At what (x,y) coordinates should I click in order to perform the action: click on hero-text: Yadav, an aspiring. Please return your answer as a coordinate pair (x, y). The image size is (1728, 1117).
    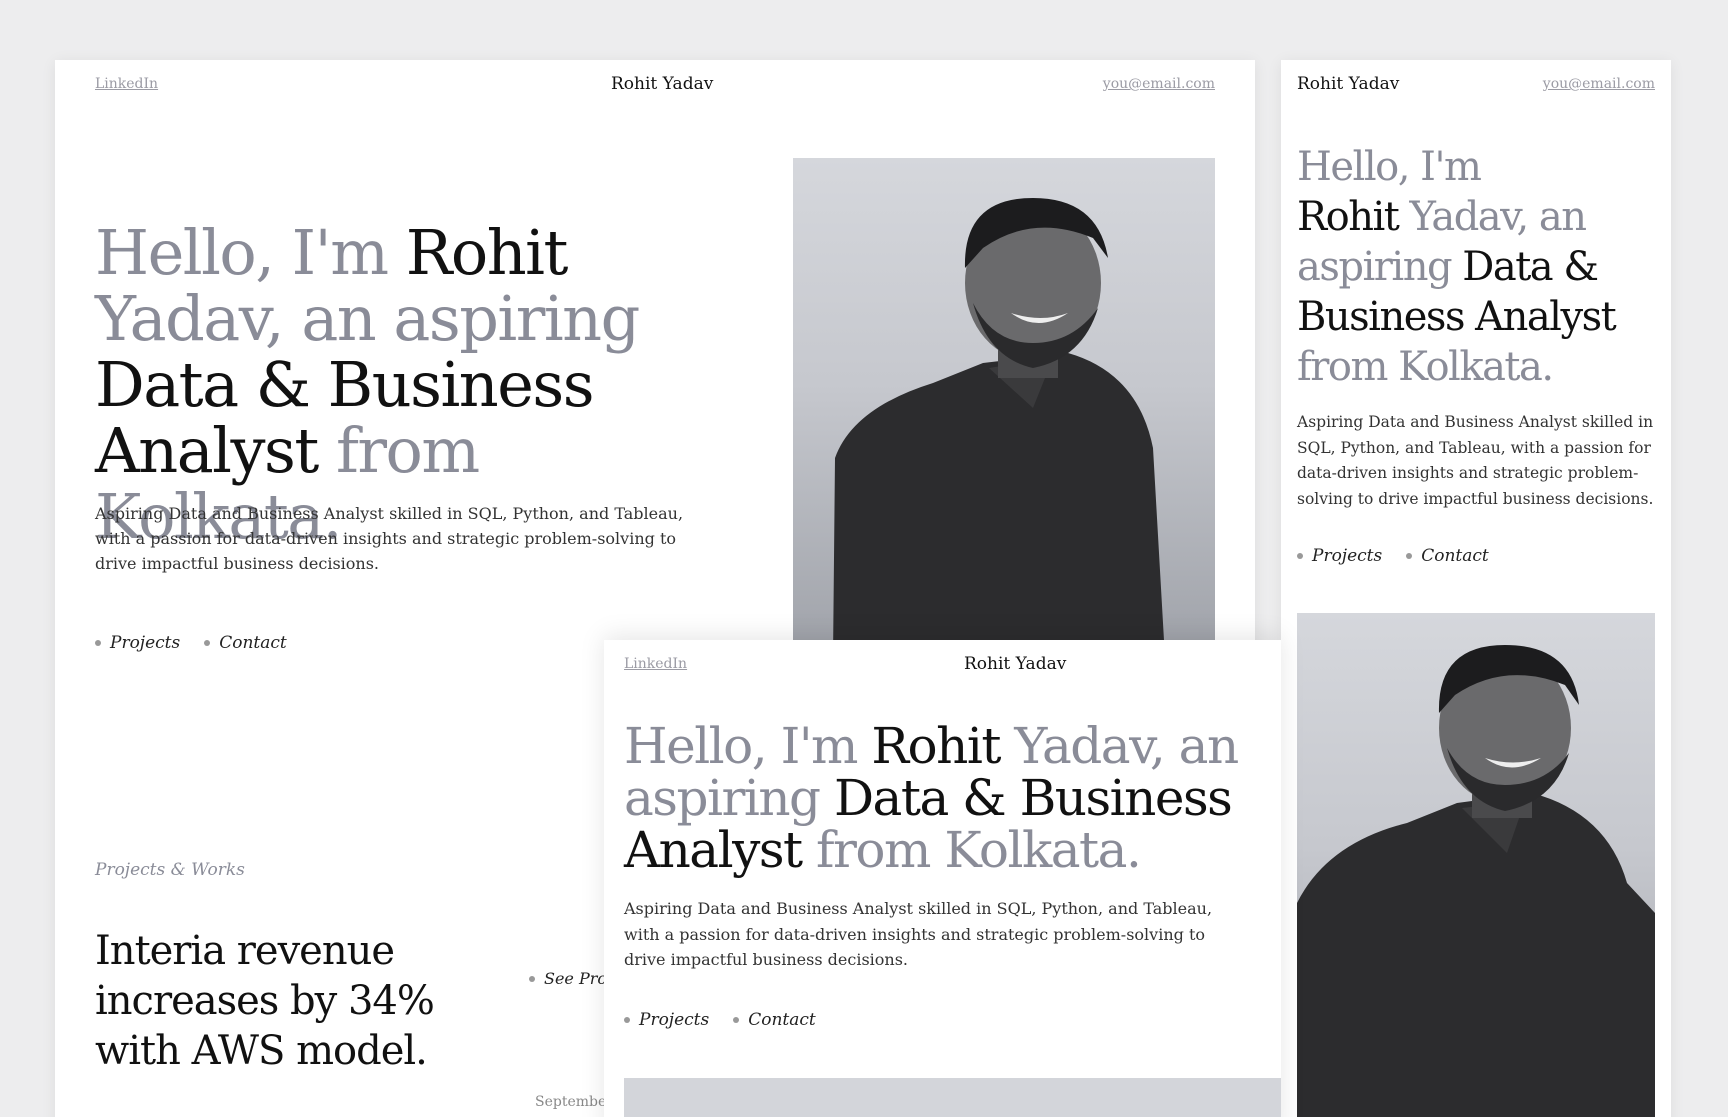
    Looking at the image, I should click on (367, 318).